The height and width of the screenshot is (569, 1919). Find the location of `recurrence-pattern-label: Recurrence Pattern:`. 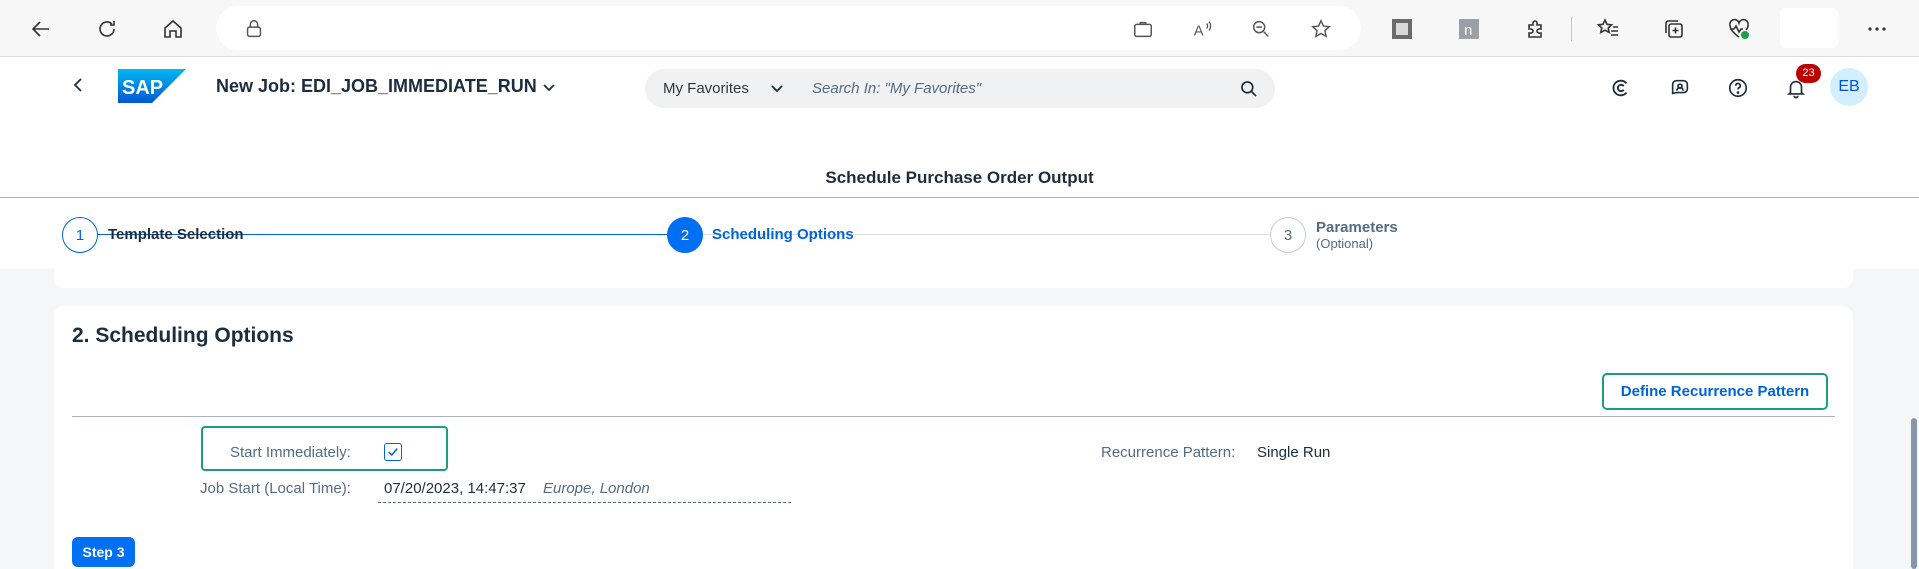

recurrence-pattern-label: Recurrence Pattern: is located at coordinates (1168, 452).